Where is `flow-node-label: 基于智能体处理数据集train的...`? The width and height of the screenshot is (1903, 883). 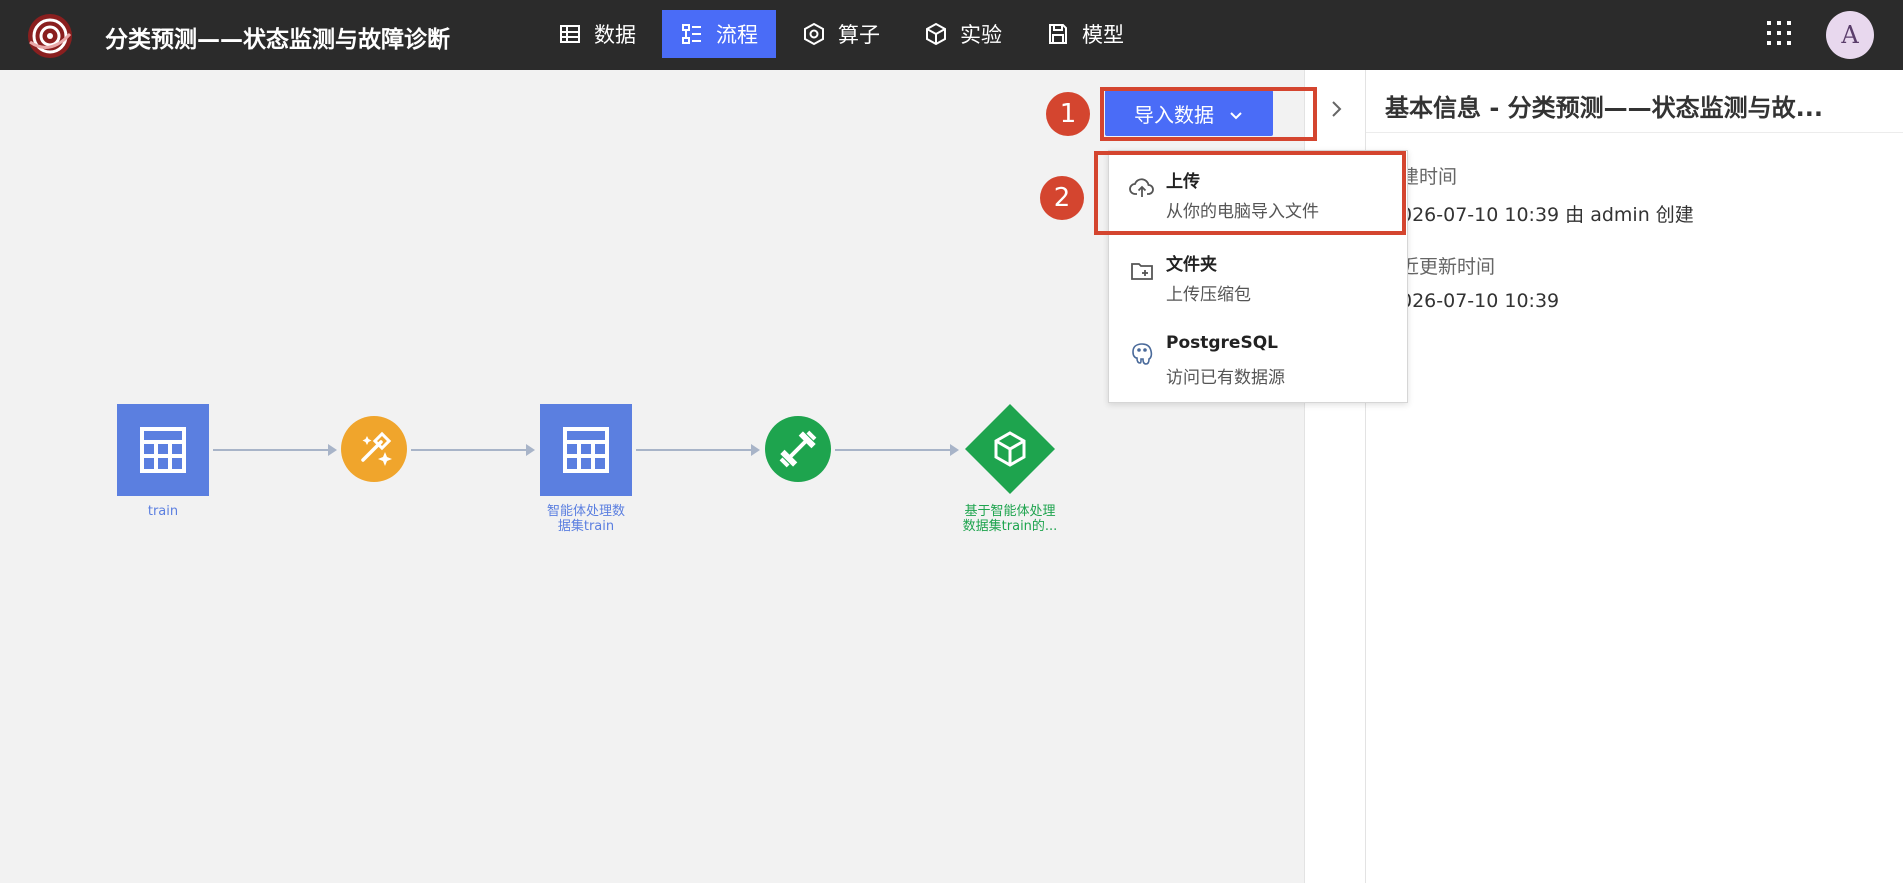
flow-node-label: 基于智能体处理数据集train的... is located at coordinates (1010, 519).